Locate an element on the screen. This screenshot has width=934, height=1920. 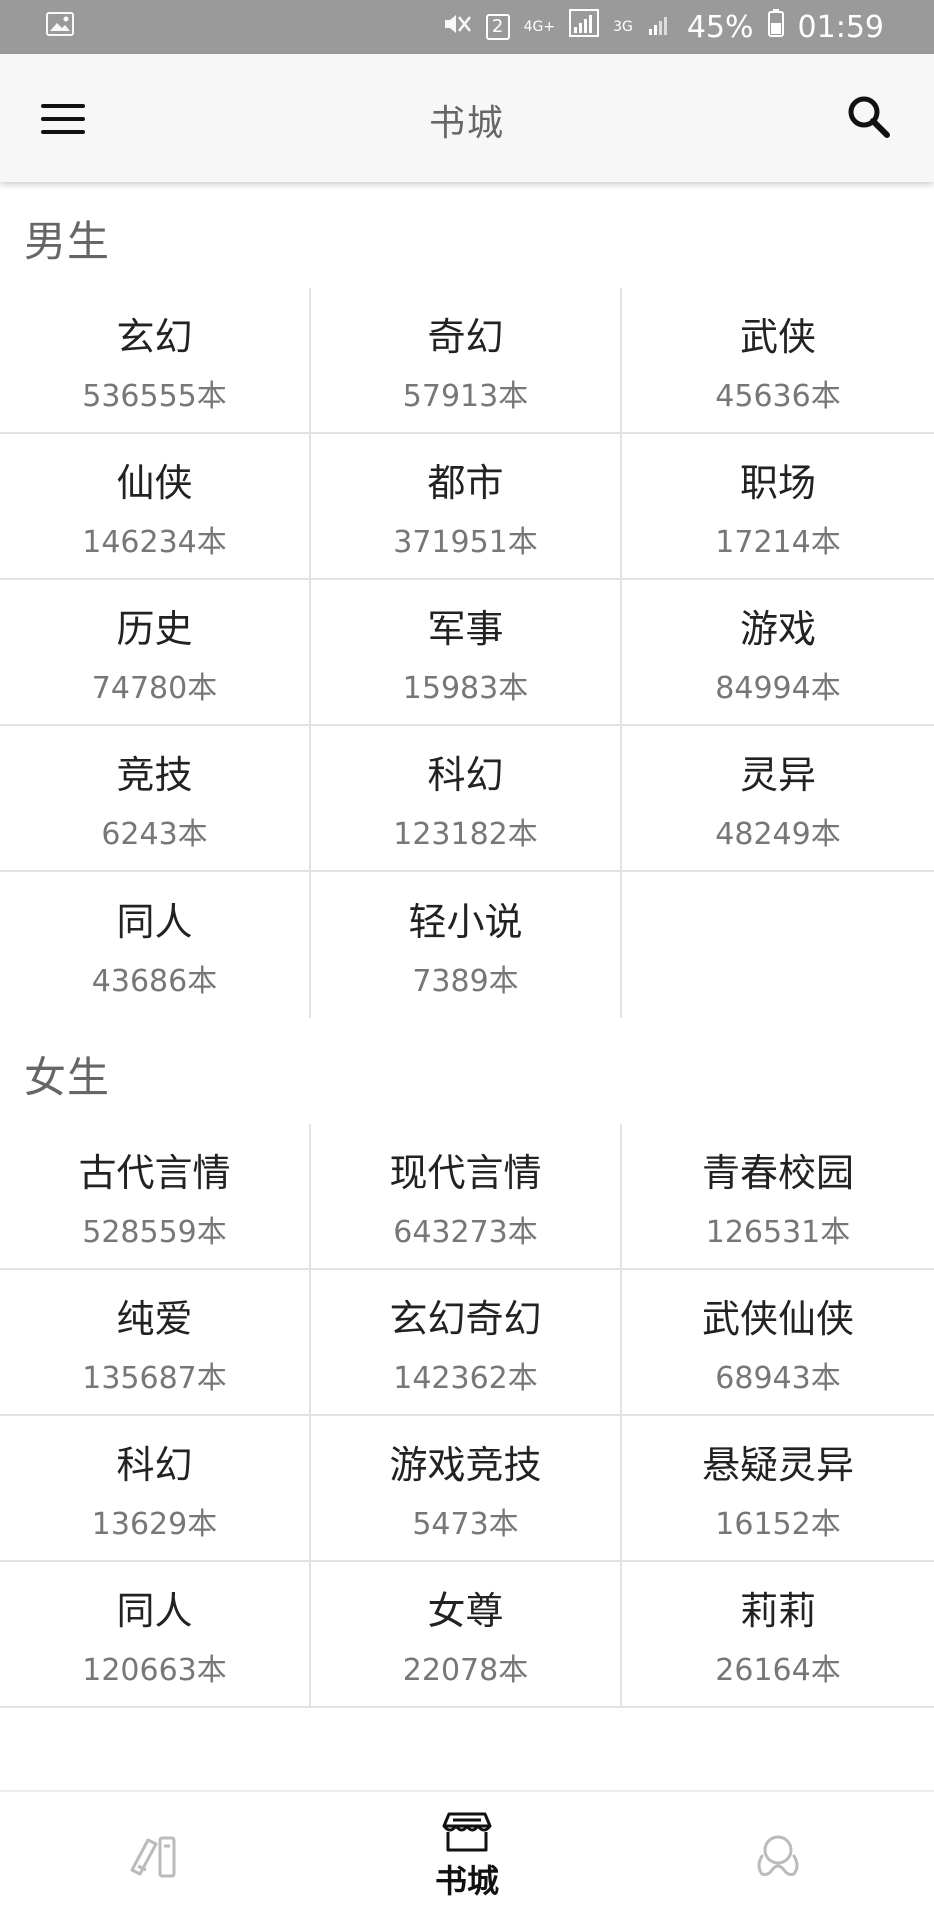
category-name: 军事 is located at coordinates (465, 628).